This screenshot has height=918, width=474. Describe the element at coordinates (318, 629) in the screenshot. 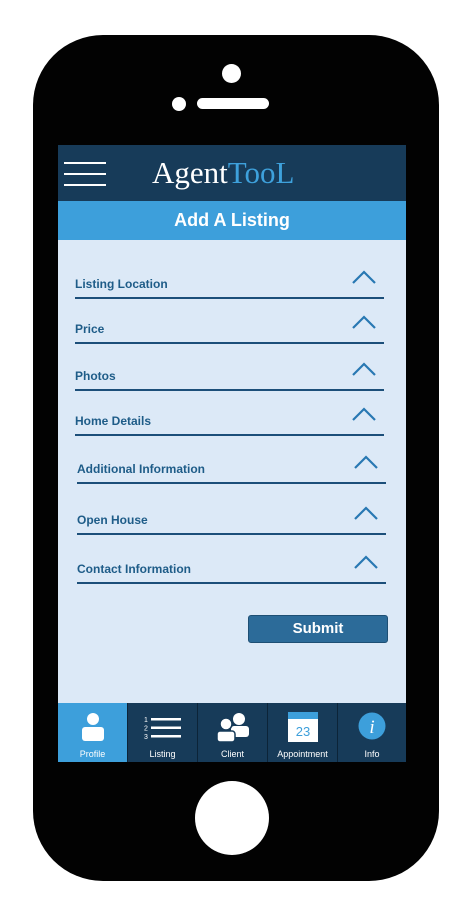

I see `submit-button: Submit` at that location.